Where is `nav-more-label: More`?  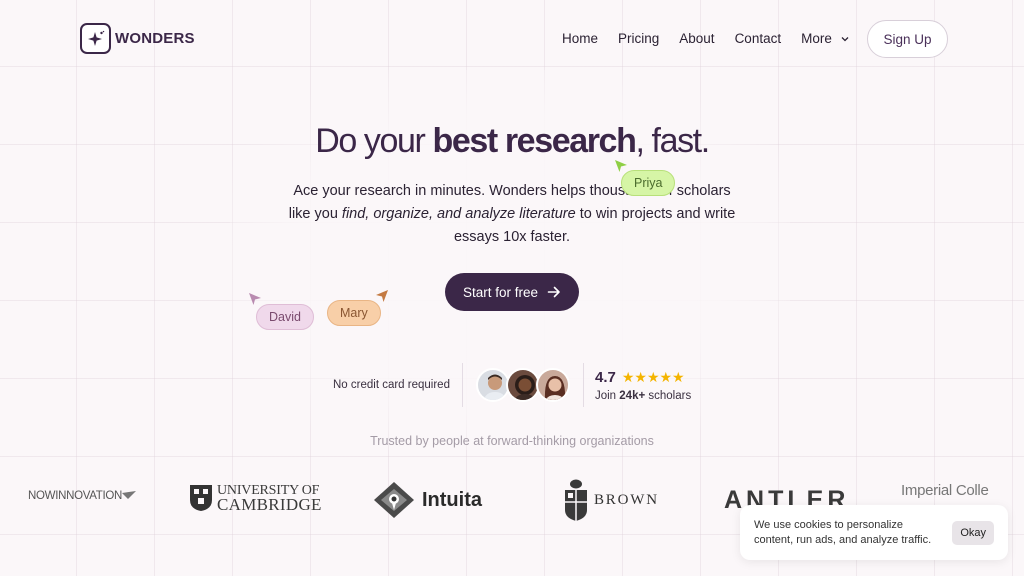 nav-more-label: More is located at coordinates (816, 38).